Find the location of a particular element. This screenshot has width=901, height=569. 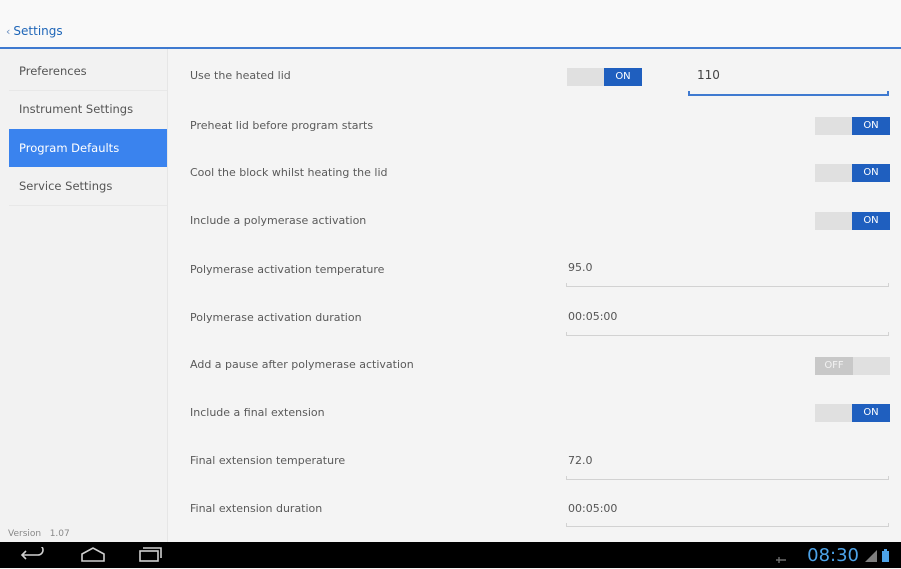

polymerase-activation-label: Include a polymerase activation is located at coordinates (278, 220).